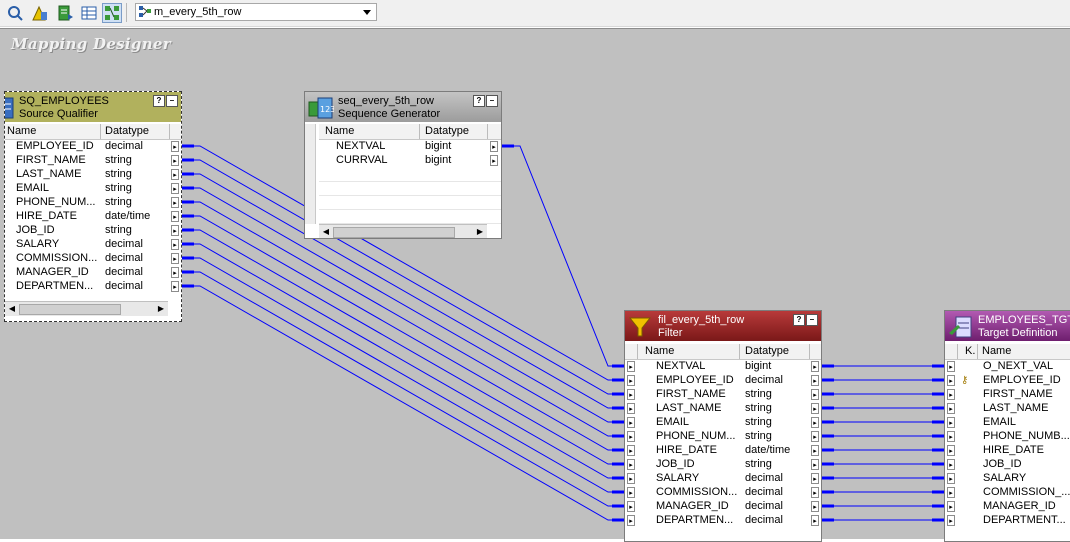  Describe the element at coordinates (723, 381) in the screenshot. I see `table-row: ▸ EMPLOYEE_ID decimal ▸` at that location.